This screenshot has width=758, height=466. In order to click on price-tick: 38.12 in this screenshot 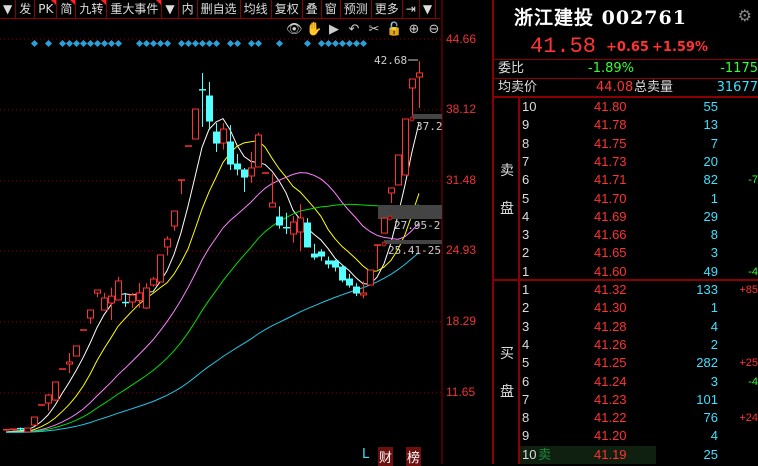, I will do `click(461, 108)`.